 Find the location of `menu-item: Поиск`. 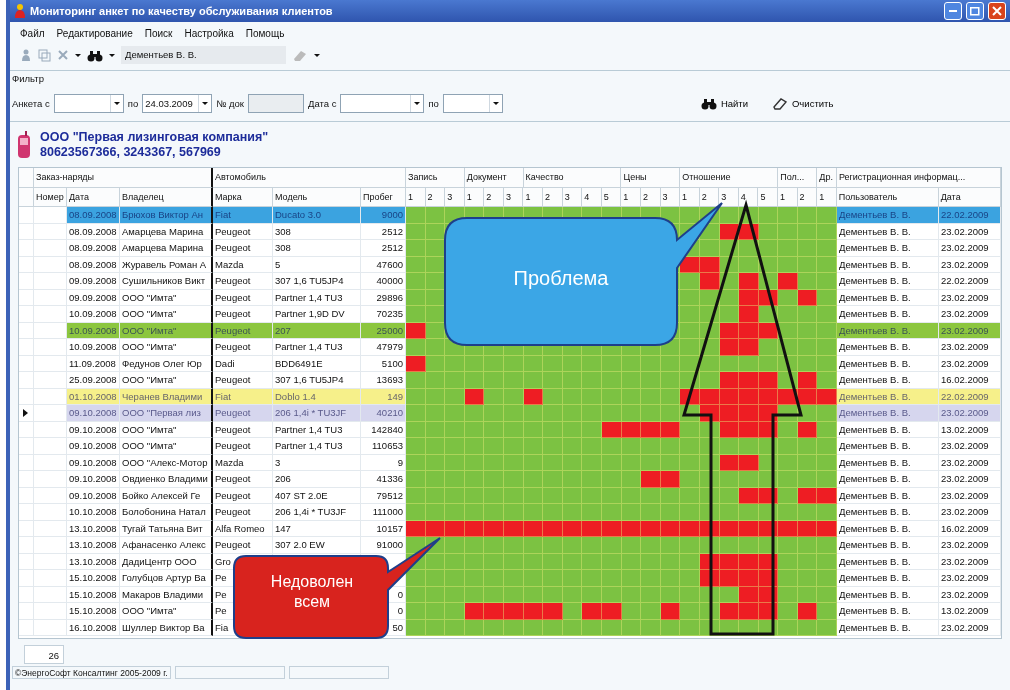

menu-item: Поиск is located at coordinates (158, 33).